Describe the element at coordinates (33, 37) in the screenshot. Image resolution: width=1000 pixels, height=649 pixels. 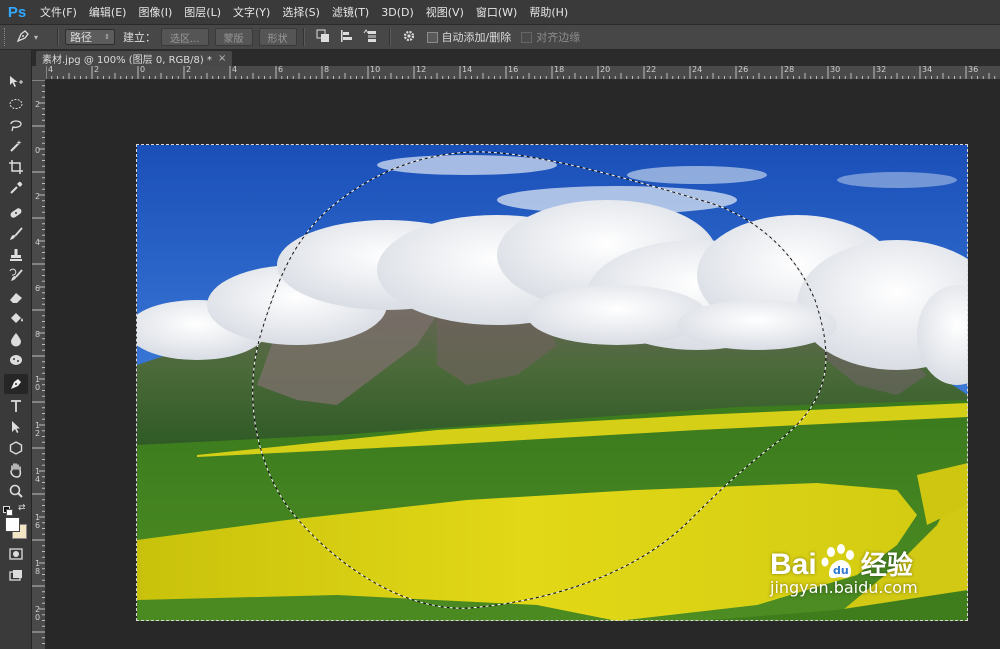
I see `tool-preset-picker: ▾` at that location.